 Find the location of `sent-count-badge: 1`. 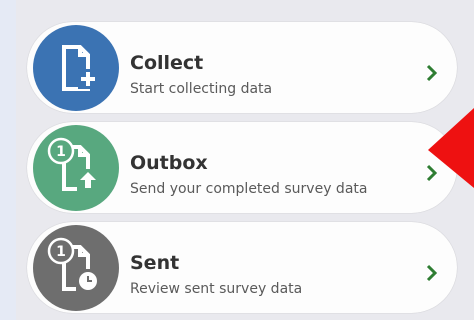

sent-count-badge: 1 is located at coordinates (61, 252).